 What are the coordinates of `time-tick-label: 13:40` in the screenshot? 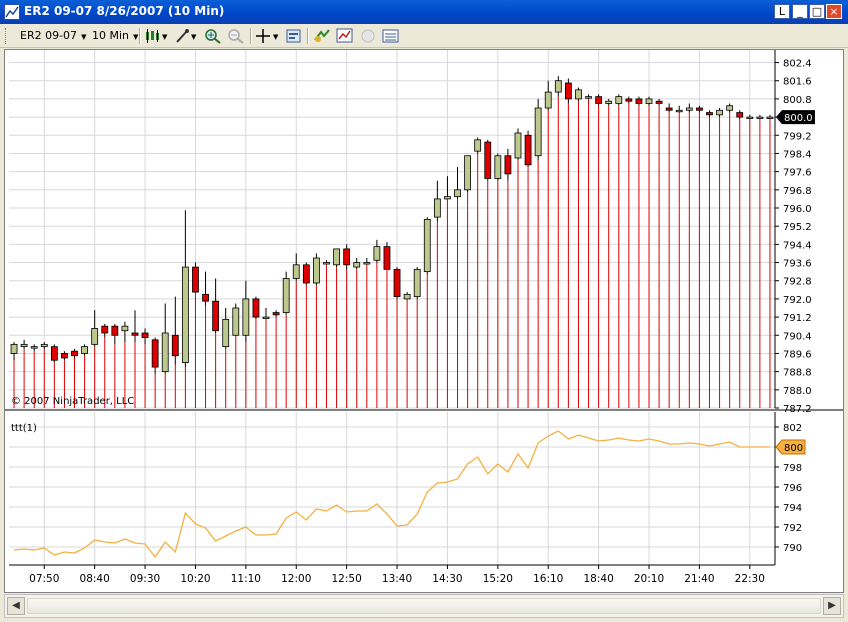 It's located at (397, 579).